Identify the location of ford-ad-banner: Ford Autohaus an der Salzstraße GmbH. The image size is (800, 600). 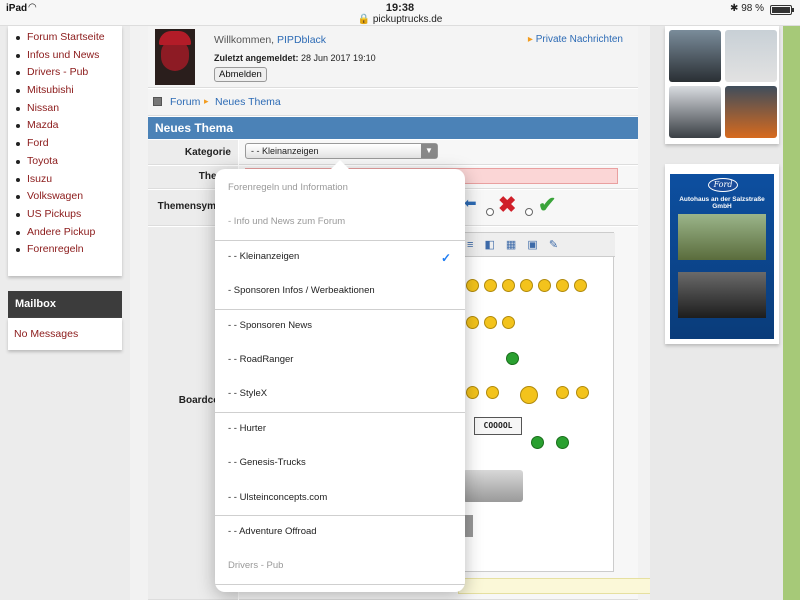
(722, 256).